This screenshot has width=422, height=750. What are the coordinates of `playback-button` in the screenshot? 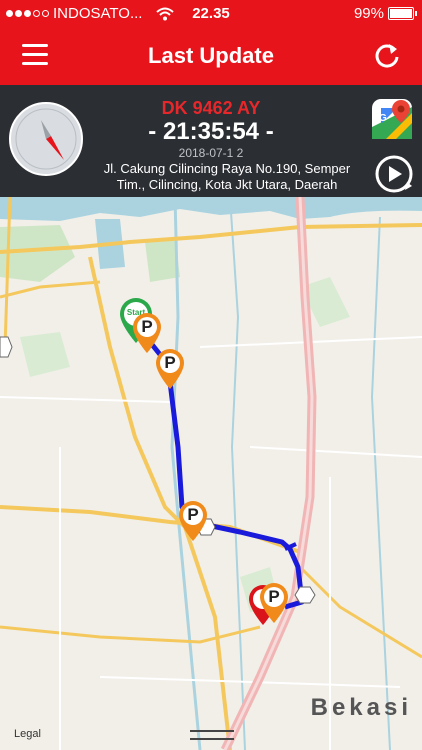 It's located at (394, 174).